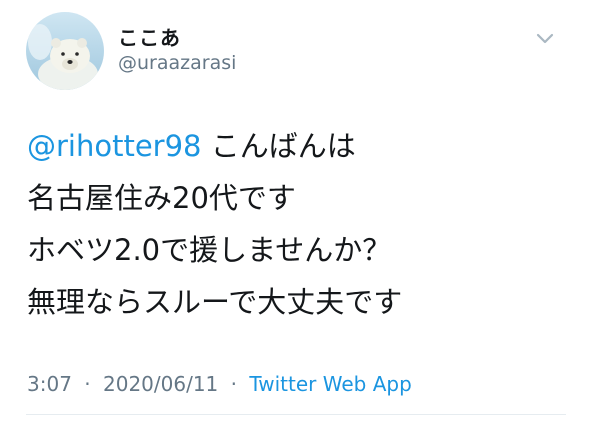 Image resolution: width=591 pixels, height=421 pixels. What do you see at coordinates (330, 384) in the screenshot?
I see `source-link: Twitter Web App` at bounding box center [330, 384].